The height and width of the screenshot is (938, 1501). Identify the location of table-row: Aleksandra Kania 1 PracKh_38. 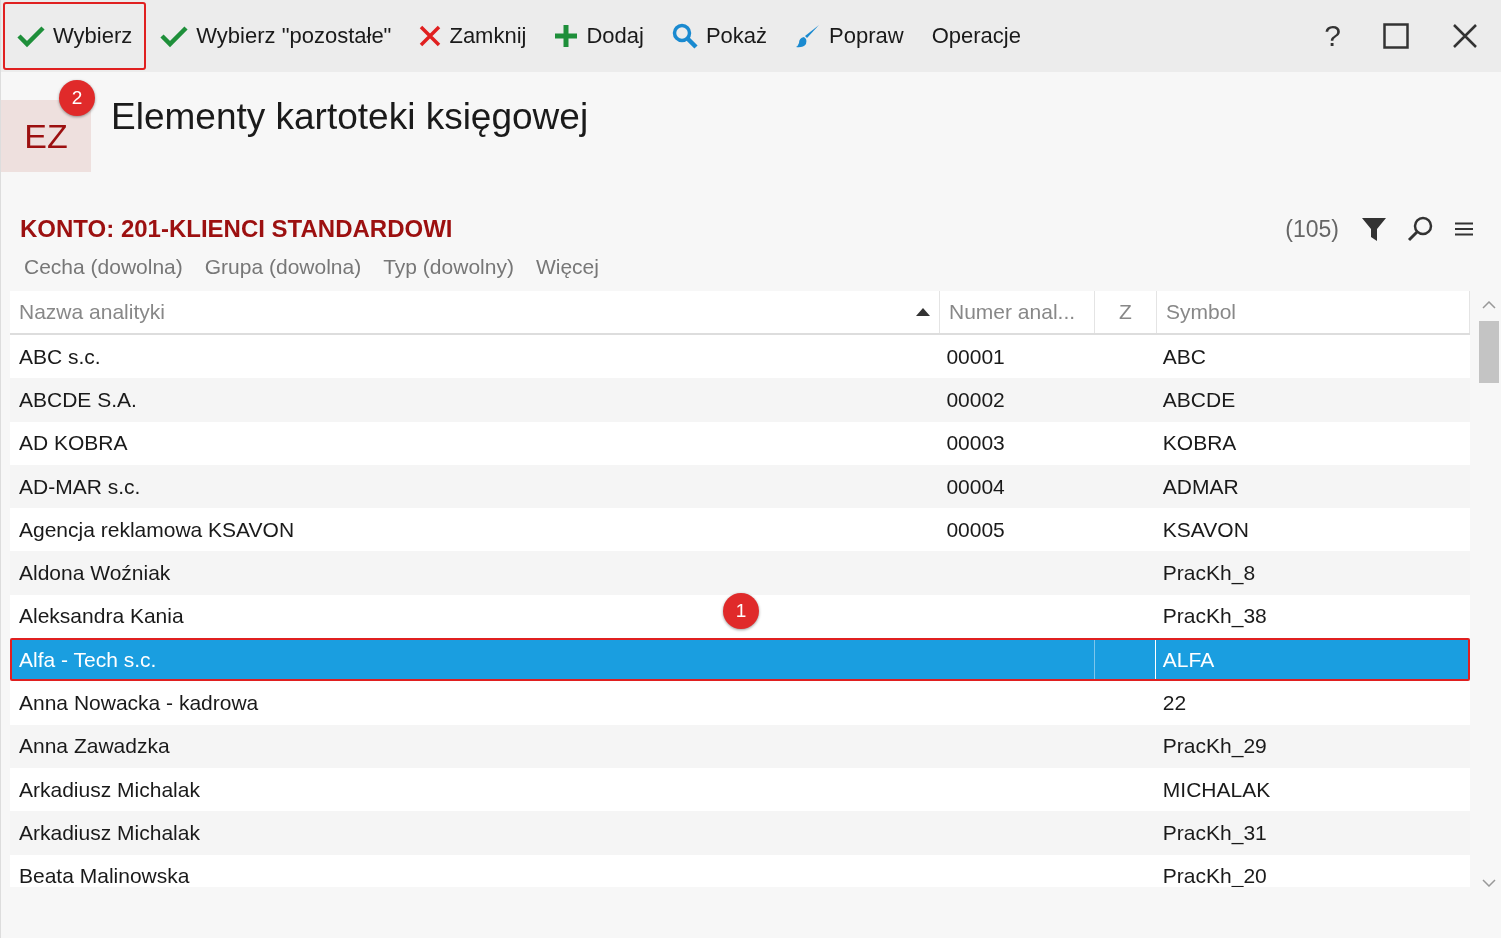
(740, 616).